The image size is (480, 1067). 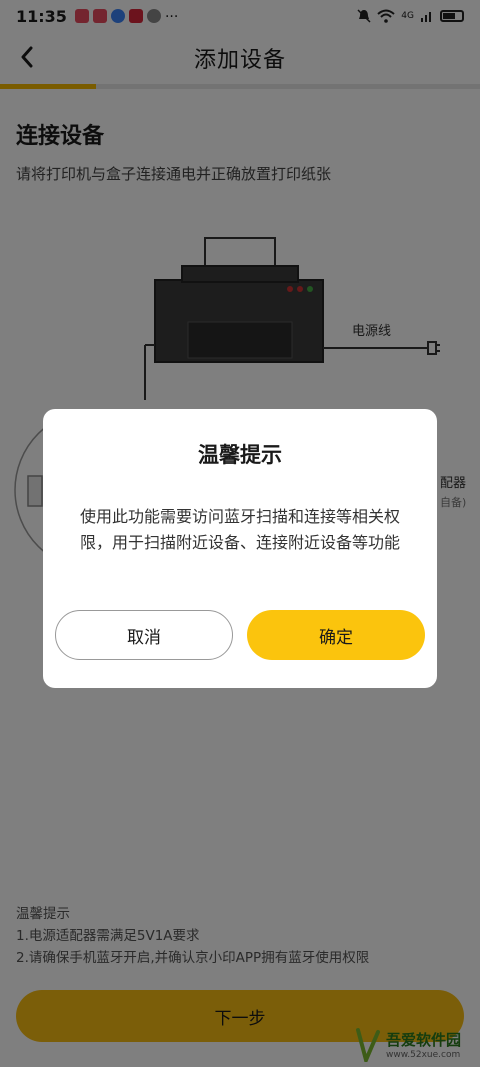 I want to click on cancel-button: 取消, so click(x=144, y=635).